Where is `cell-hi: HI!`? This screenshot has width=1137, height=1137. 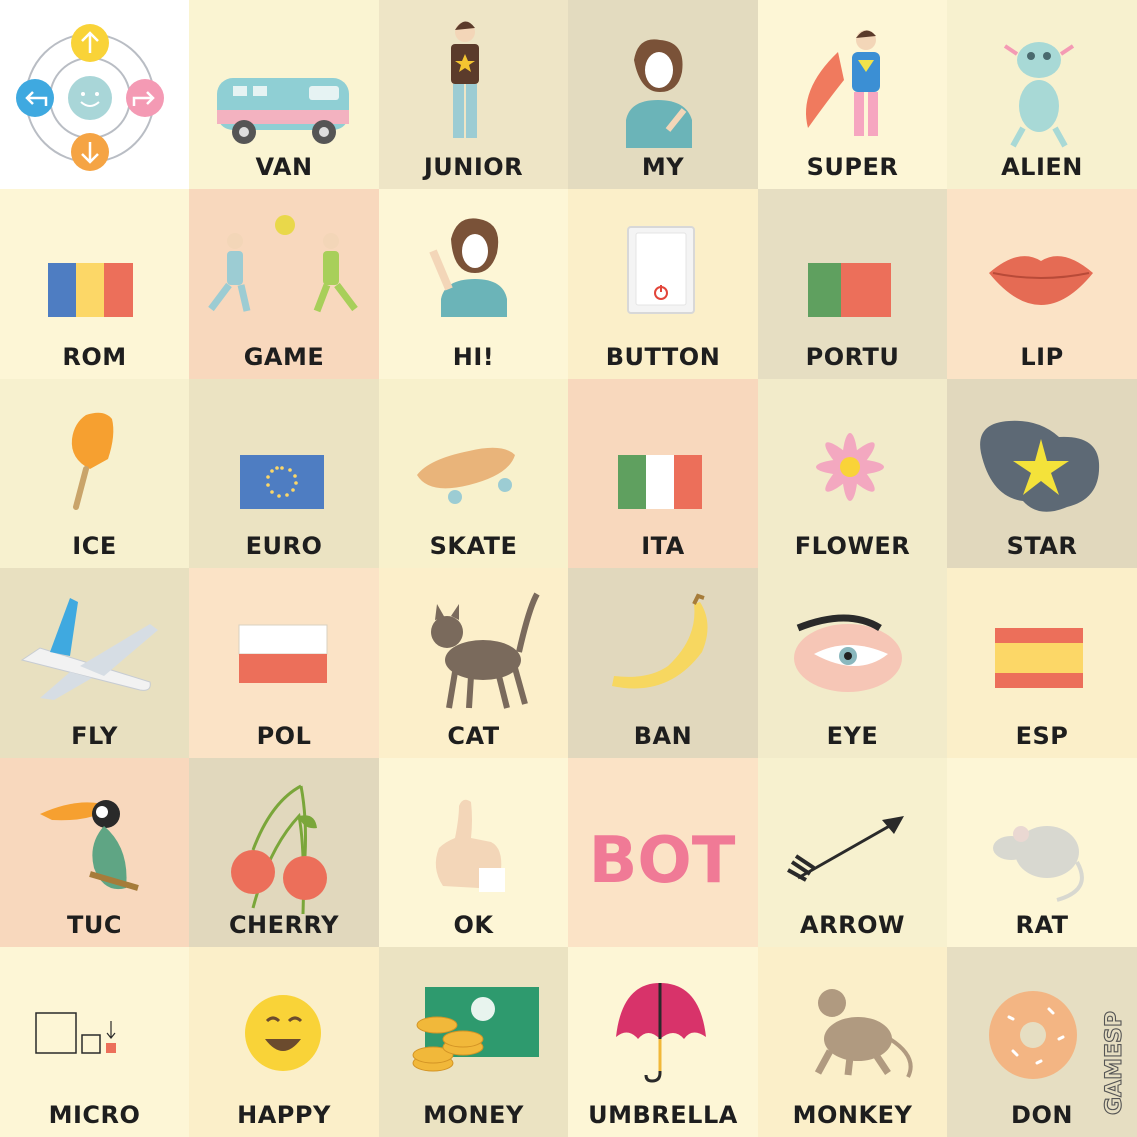 cell-hi: HI! is located at coordinates (473, 284).